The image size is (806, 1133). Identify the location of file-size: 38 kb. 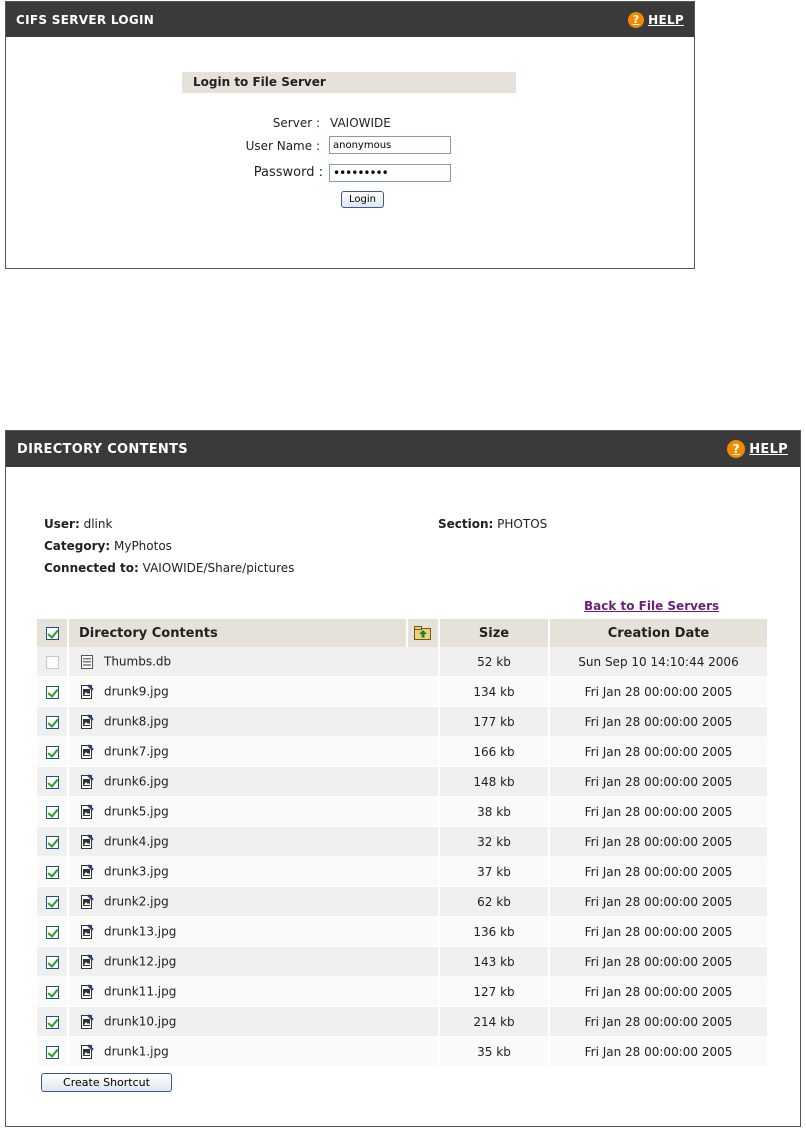
(494, 811).